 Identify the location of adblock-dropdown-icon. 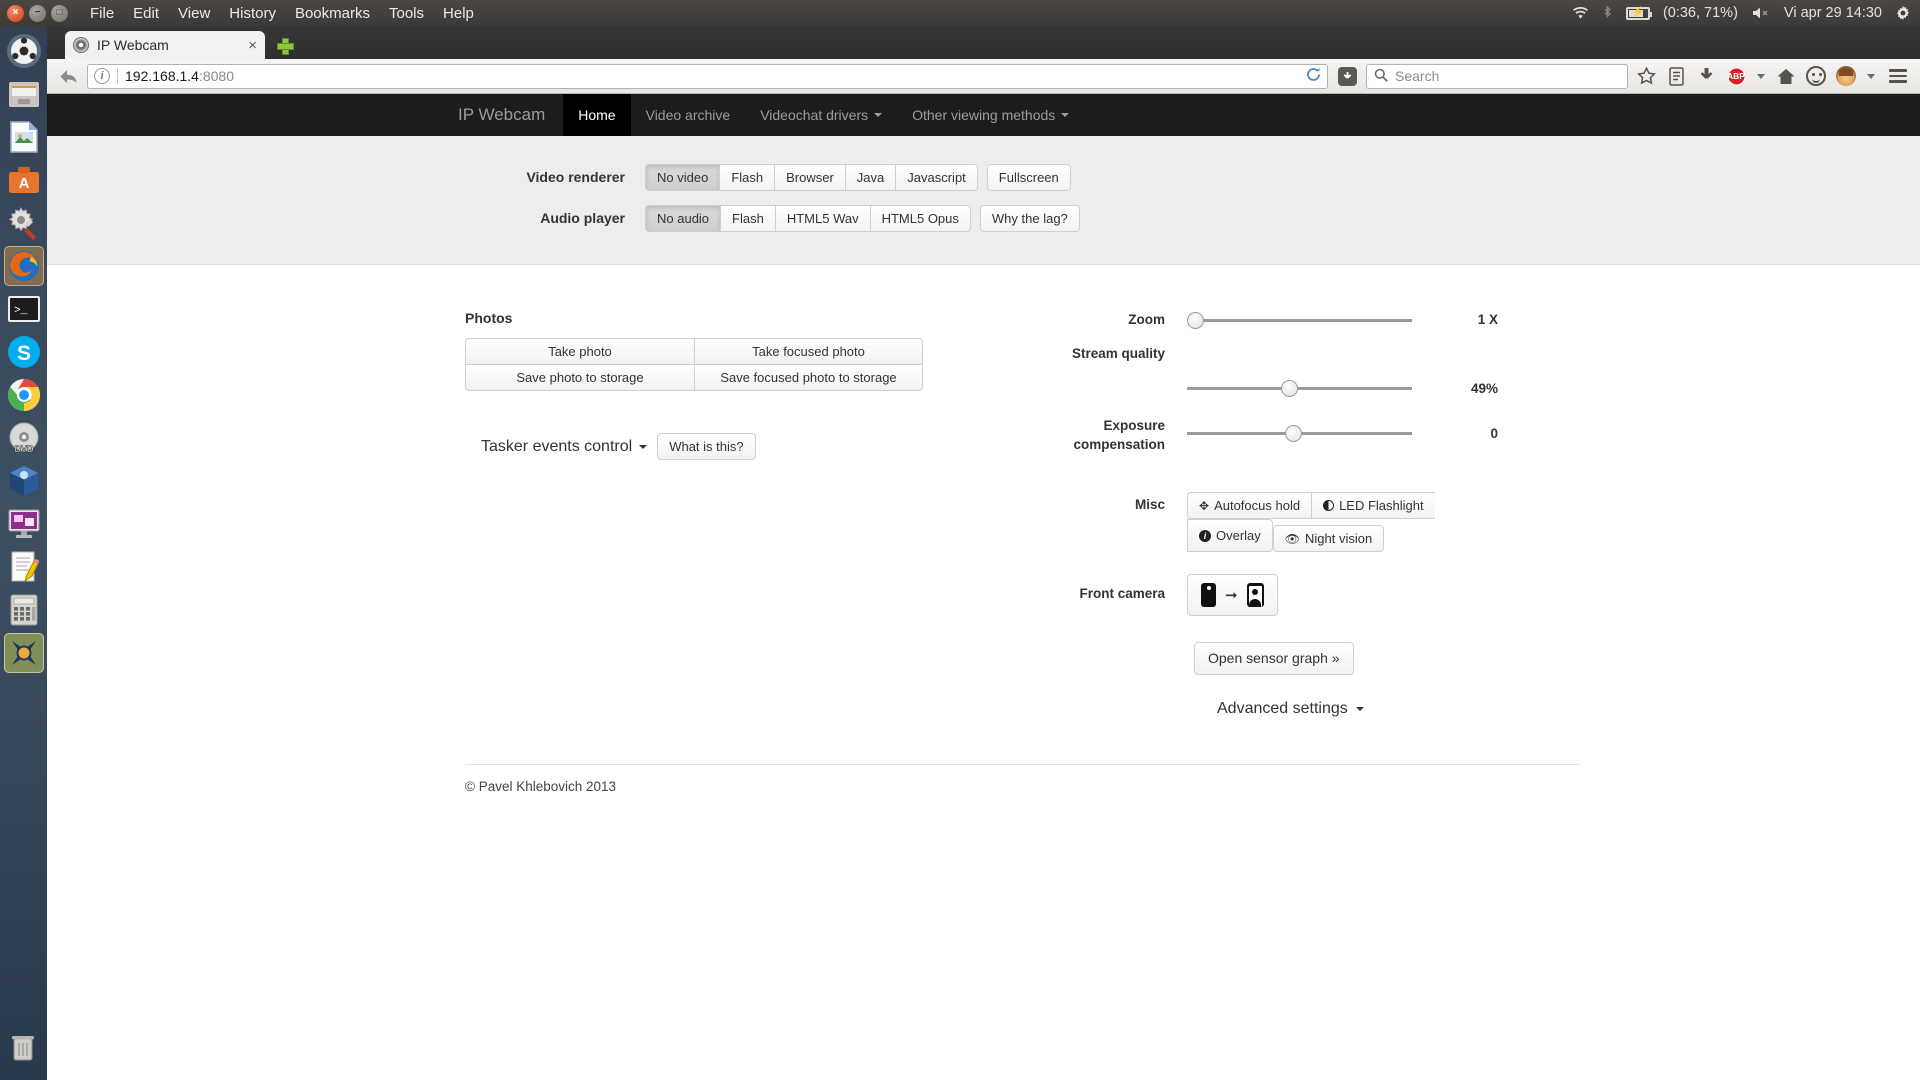
(1761, 76).